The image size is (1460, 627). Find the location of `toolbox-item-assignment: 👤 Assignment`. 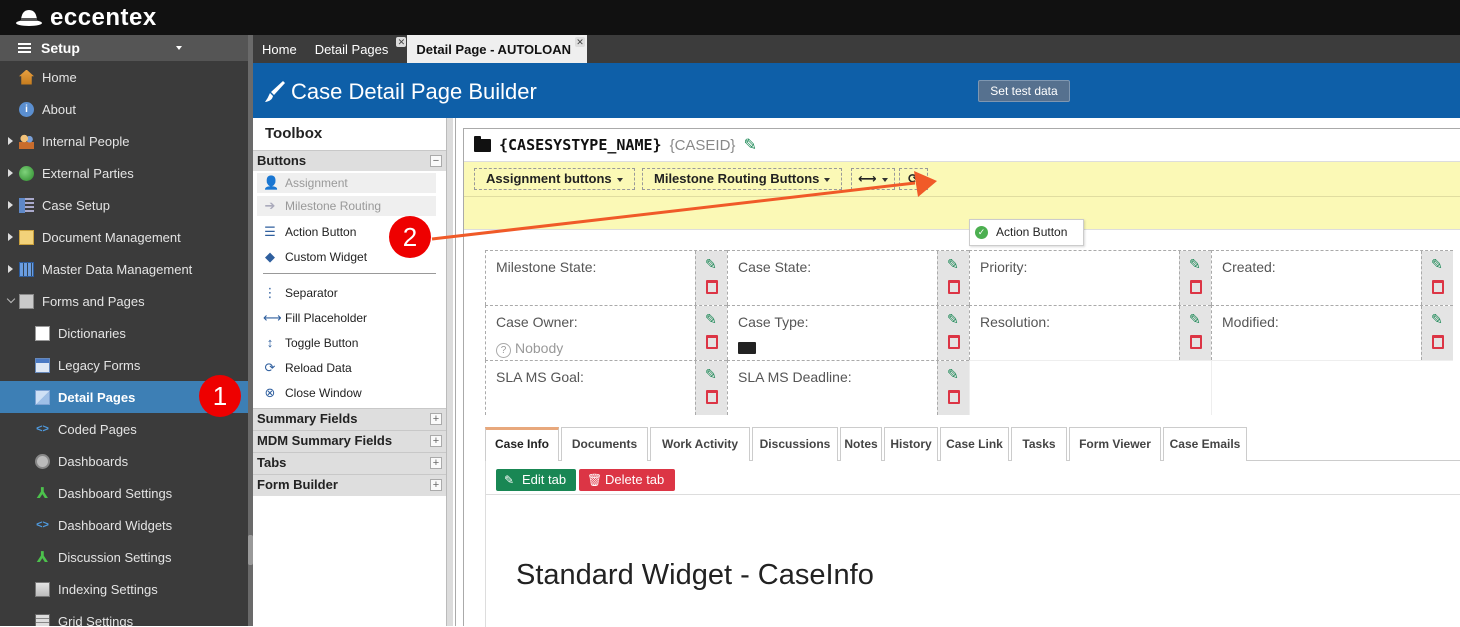

toolbox-item-assignment: 👤 Assignment is located at coordinates (346, 183).